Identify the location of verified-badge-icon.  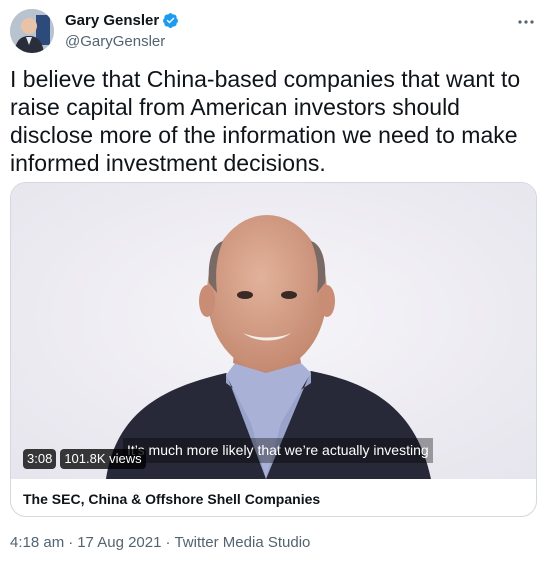
(170, 20).